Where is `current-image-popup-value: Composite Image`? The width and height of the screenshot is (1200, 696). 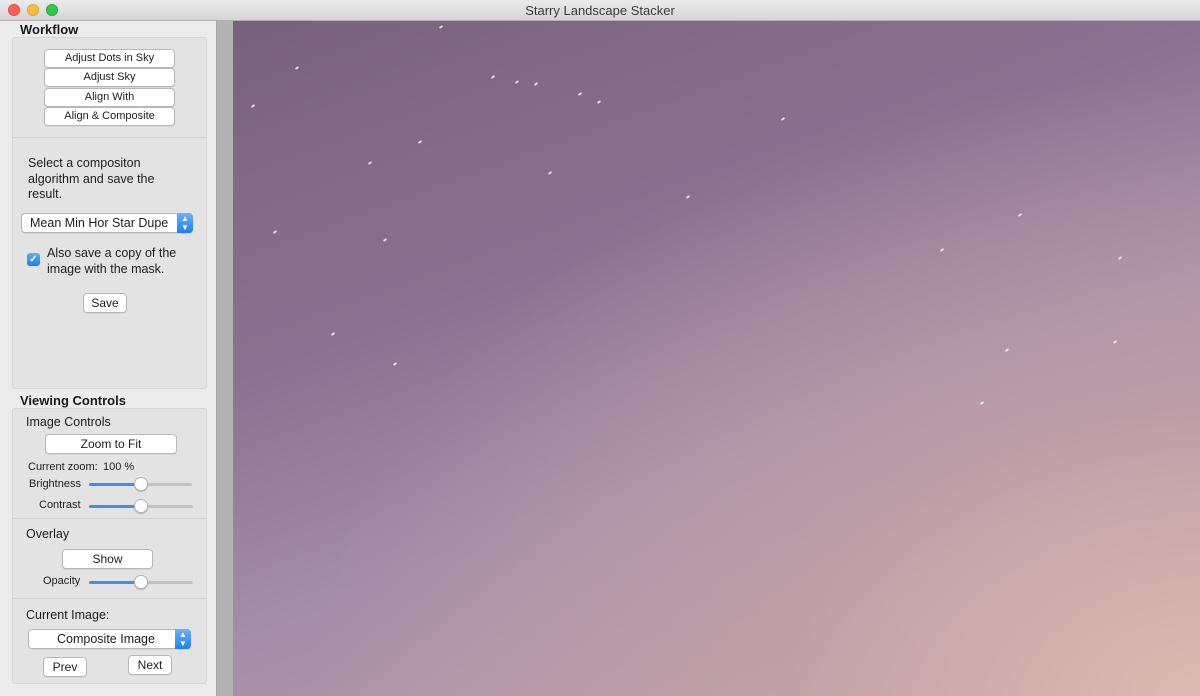
current-image-popup-value: Composite Image is located at coordinates (106, 639).